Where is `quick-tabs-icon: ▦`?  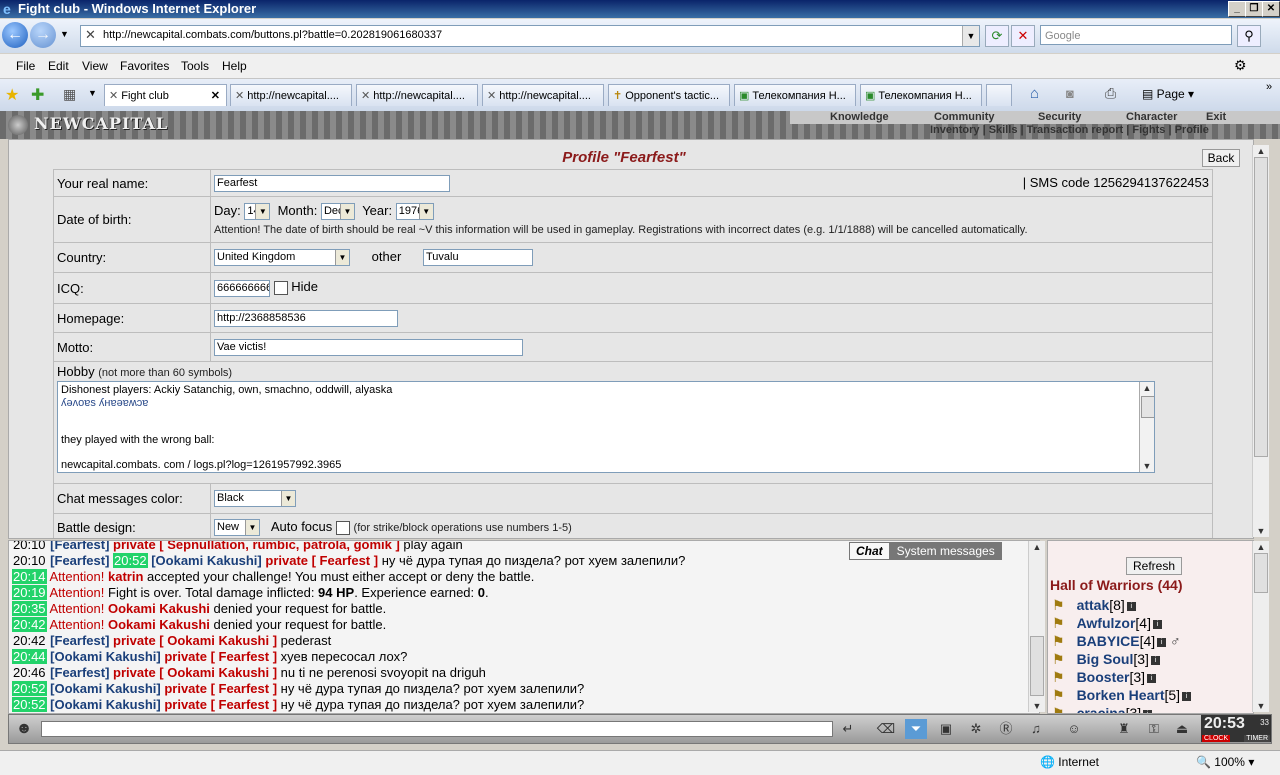 quick-tabs-icon: ▦ is located at coordinates (69, 94).